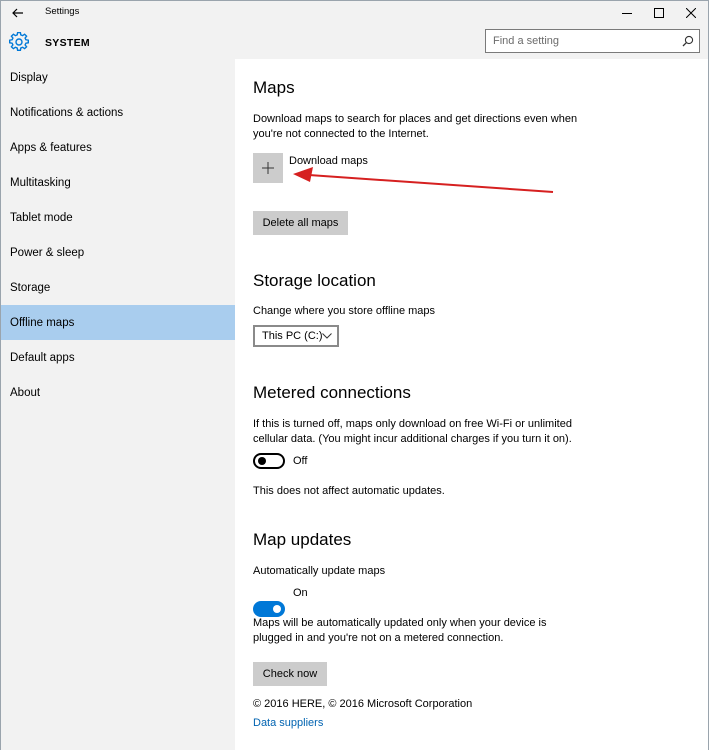  Describe the element at coordinates (67, 112) in the screenshot. I see `sidebar-item-label: Notifications & actions` at that location.